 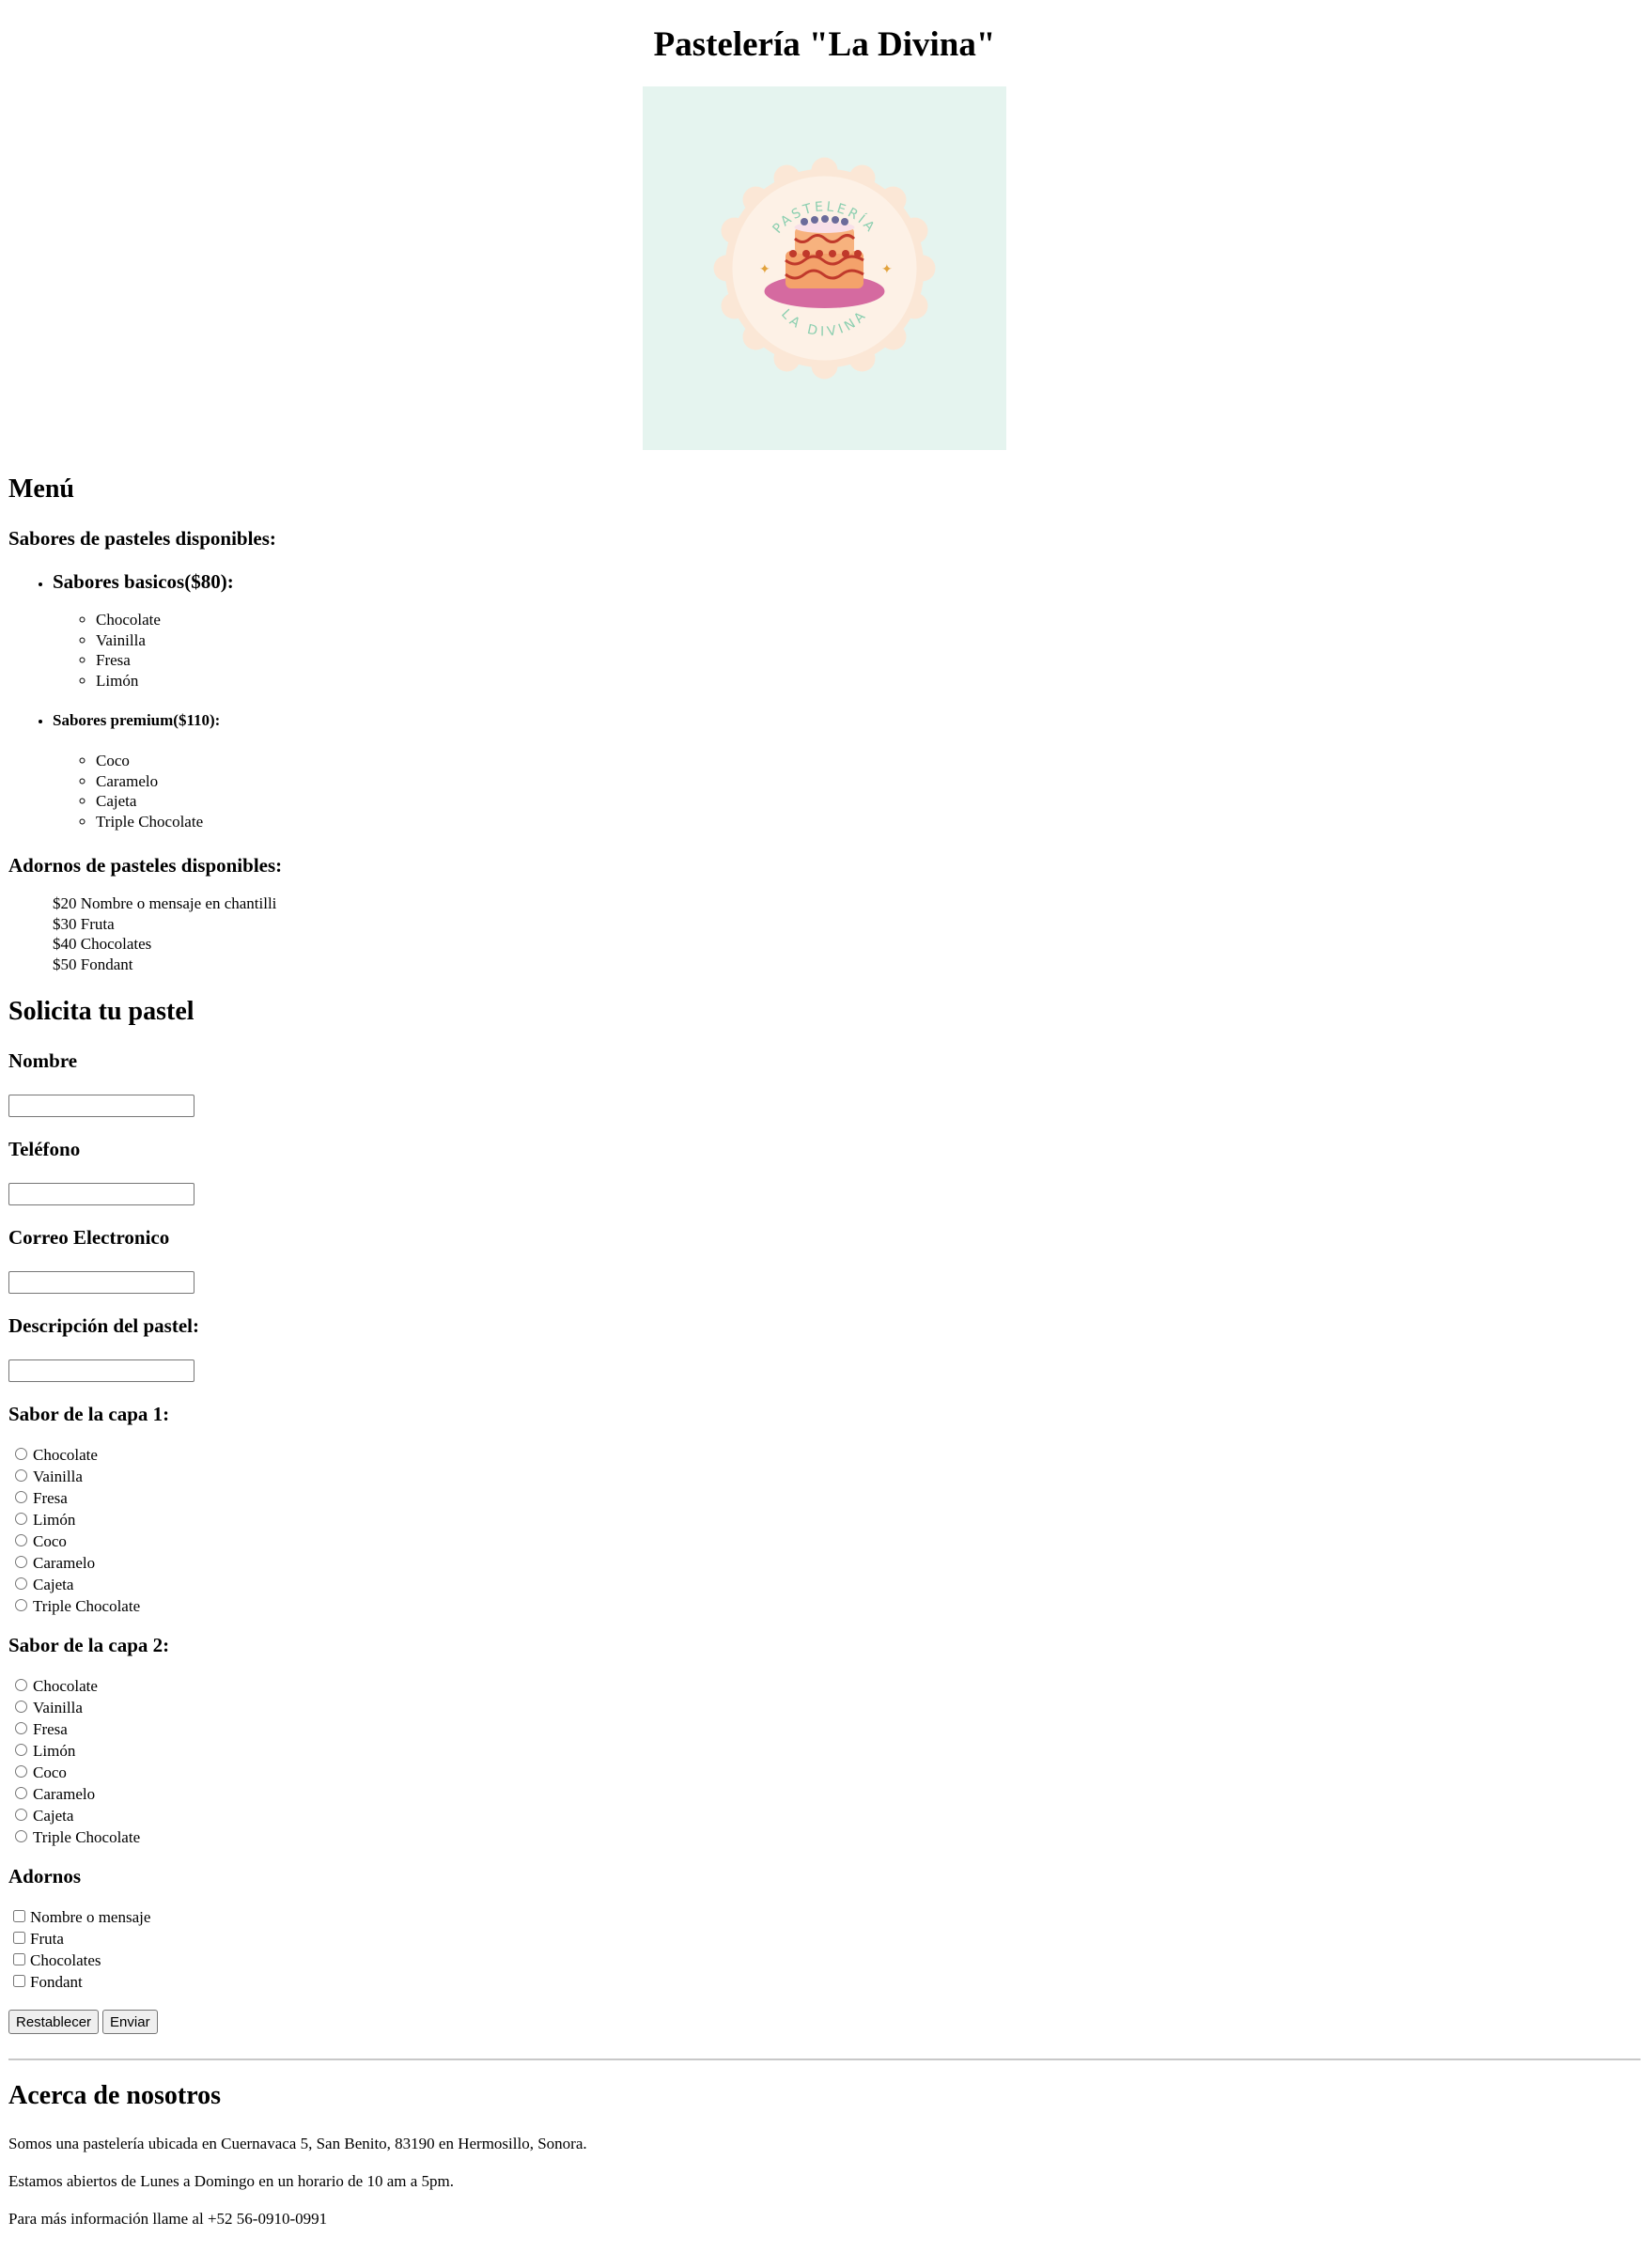 I want to click on decor-checkbox-group: Nombre o mensaje Fruta Chocolates Fondant, so click(x=824, y=1949).